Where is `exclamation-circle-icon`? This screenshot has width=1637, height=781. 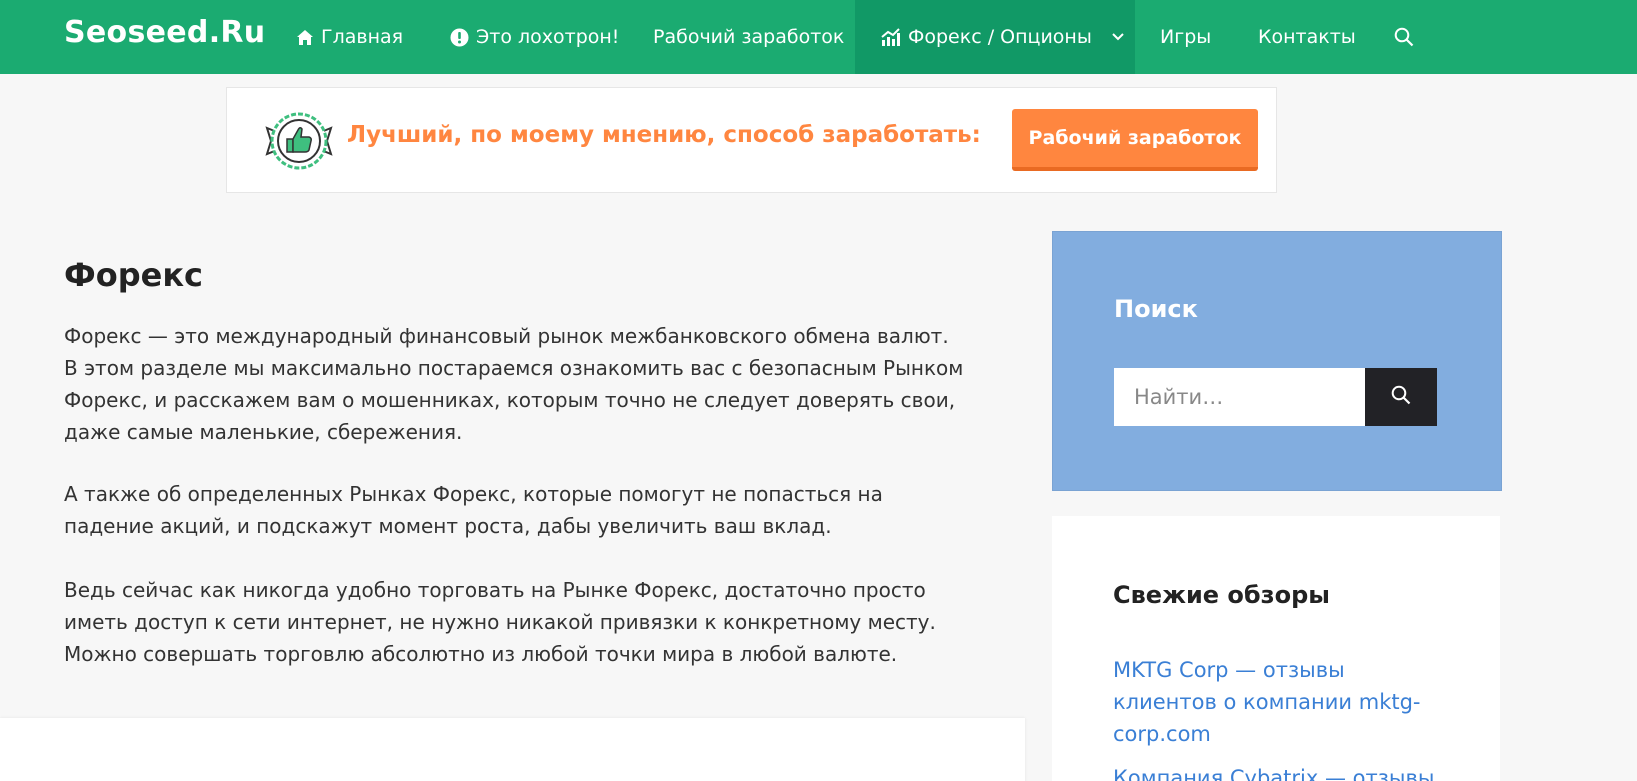 exclamation-circle-icon is located at coordinates (459, 37).